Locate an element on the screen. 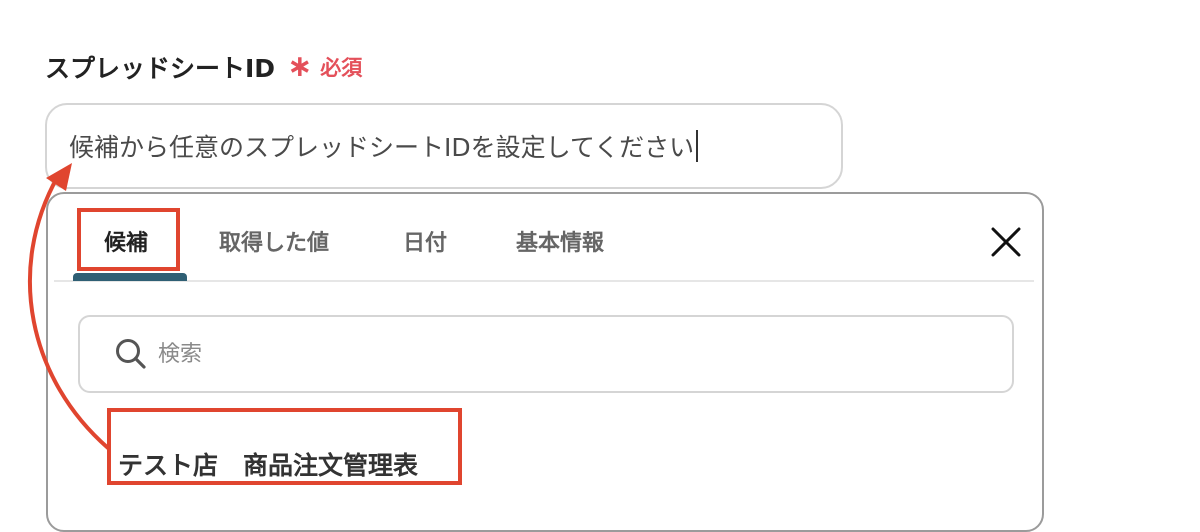 The width and height of the screenshot is (1200, 532). spreadsheet-id-input: 候補から任意のスプレッドシートIDを設定してください is located at coordinates (444, 146).